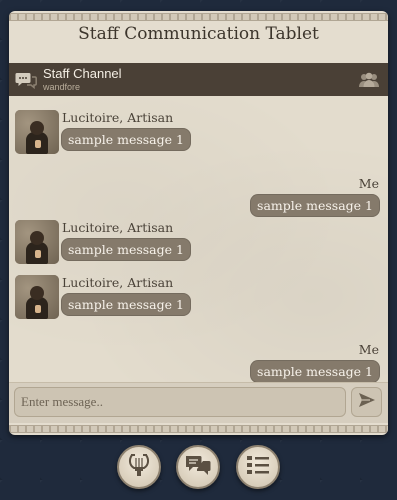 Image resolution: width=397 pixels, height=500 pixels. I want to click on channel-header: Staff Channel wandfore, so click(198, 79).